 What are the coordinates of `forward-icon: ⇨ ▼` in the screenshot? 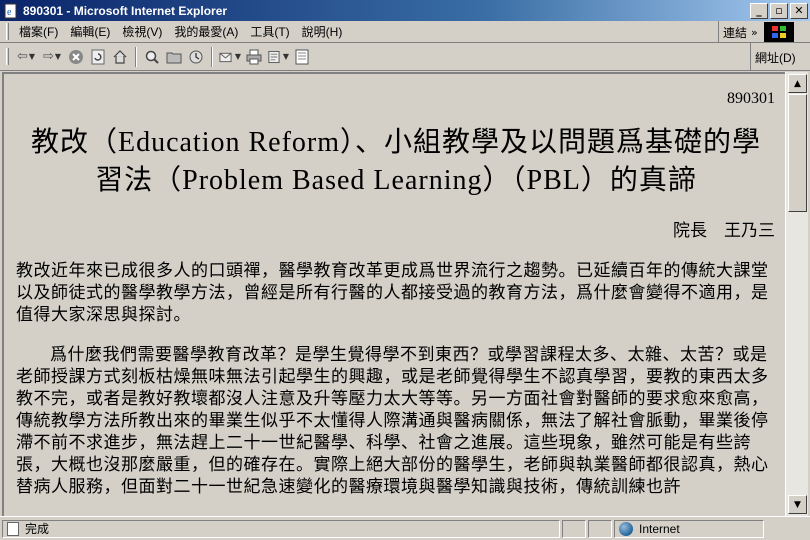 It's located at (52, 57).